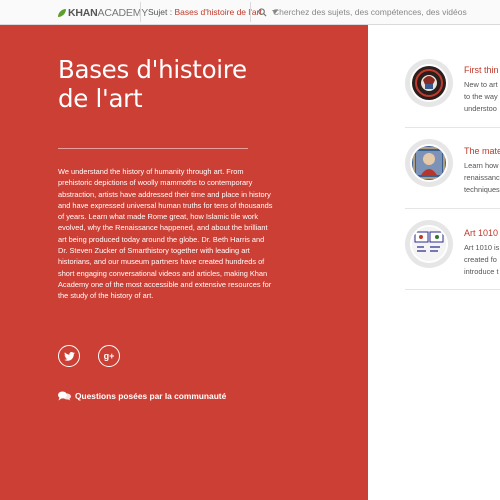 The height and width of the screenshot is (500, 500). Describe the element at coordinates (218, 12) in the screenshot. I see `subject-value: Bases d'histoire de l'art` at that location.